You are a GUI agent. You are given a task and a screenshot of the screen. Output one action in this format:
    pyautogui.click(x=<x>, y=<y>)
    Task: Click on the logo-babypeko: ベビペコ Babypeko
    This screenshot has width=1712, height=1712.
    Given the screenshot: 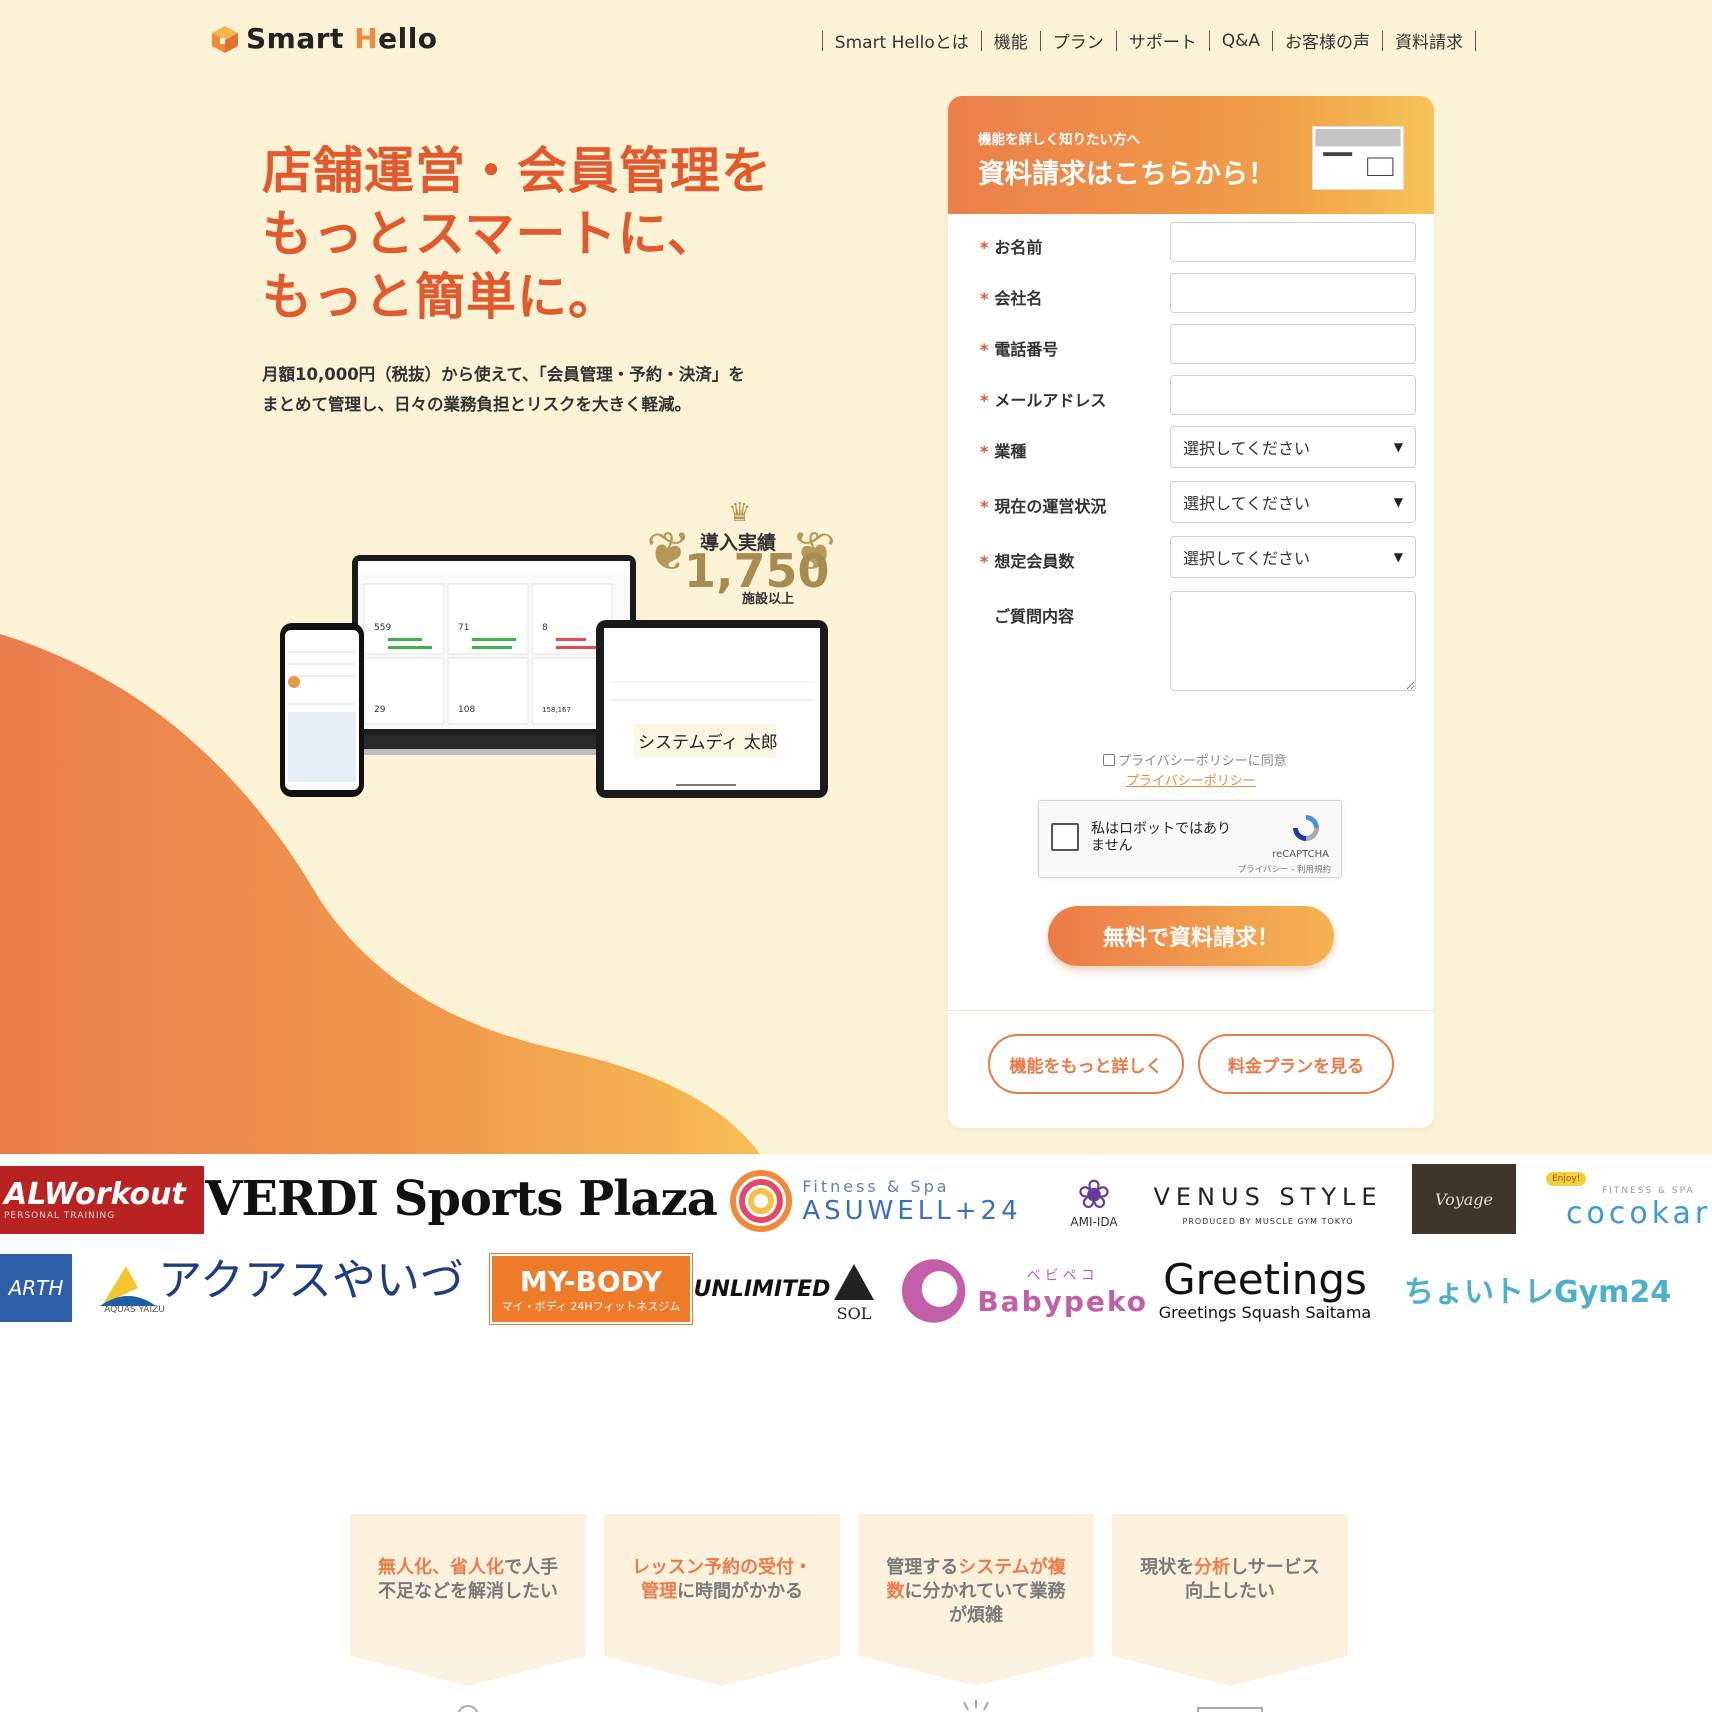 What is the action you would take?
    pyautogui.click(x=1023, y=1291)
    